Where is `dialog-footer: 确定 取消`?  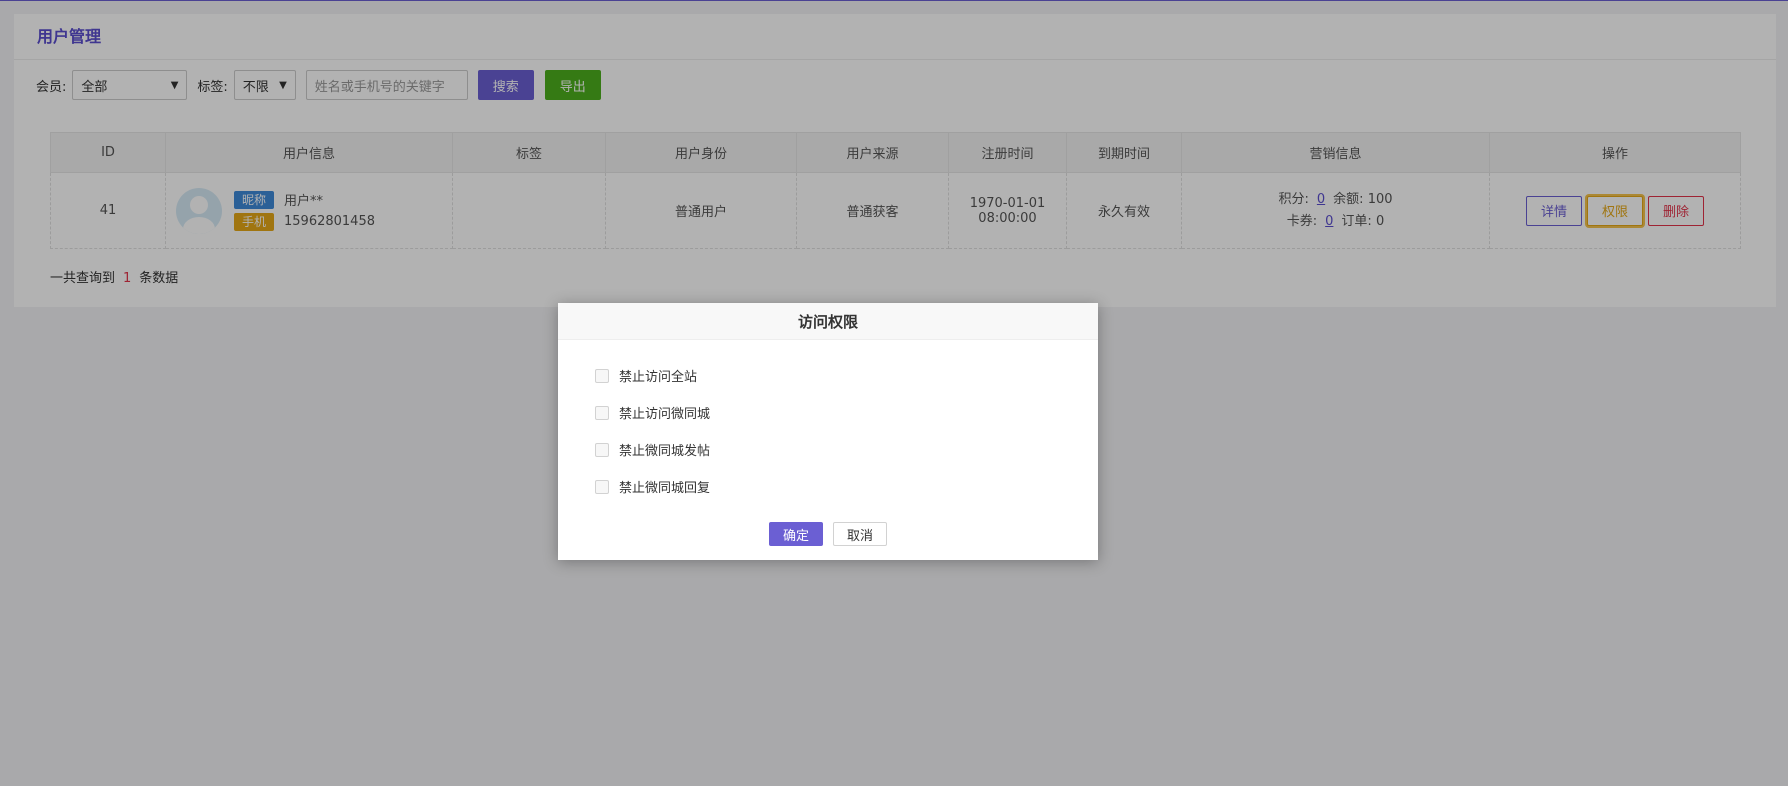 dialog-footer: 确定 取消 is located at coordinates (828, 534).